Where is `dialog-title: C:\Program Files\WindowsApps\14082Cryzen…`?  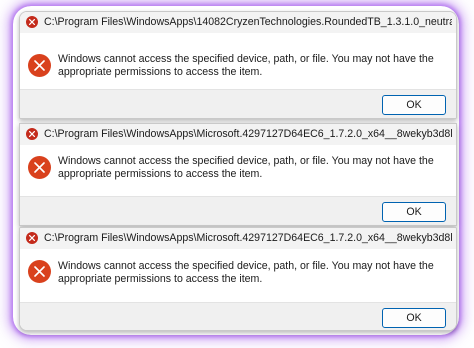 dialog-title: C:\Program Files\WindowsApps\14082Cryzen… is located at coordinates (248, 22).